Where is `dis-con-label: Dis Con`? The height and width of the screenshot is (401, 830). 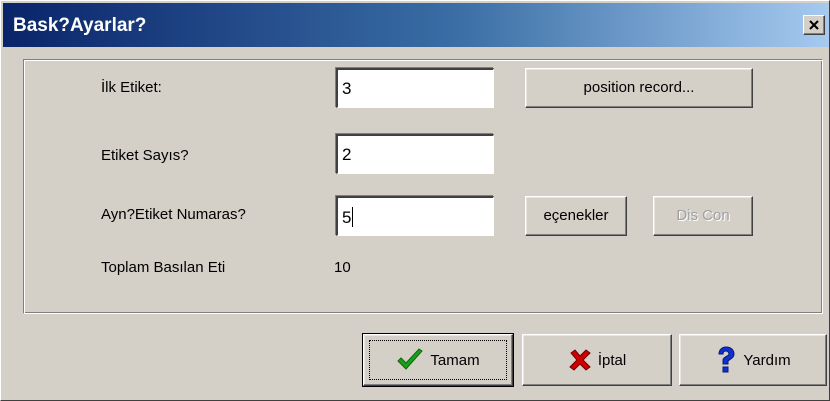 dis-con-label: Dis Con is located at coordinates (703, 215).